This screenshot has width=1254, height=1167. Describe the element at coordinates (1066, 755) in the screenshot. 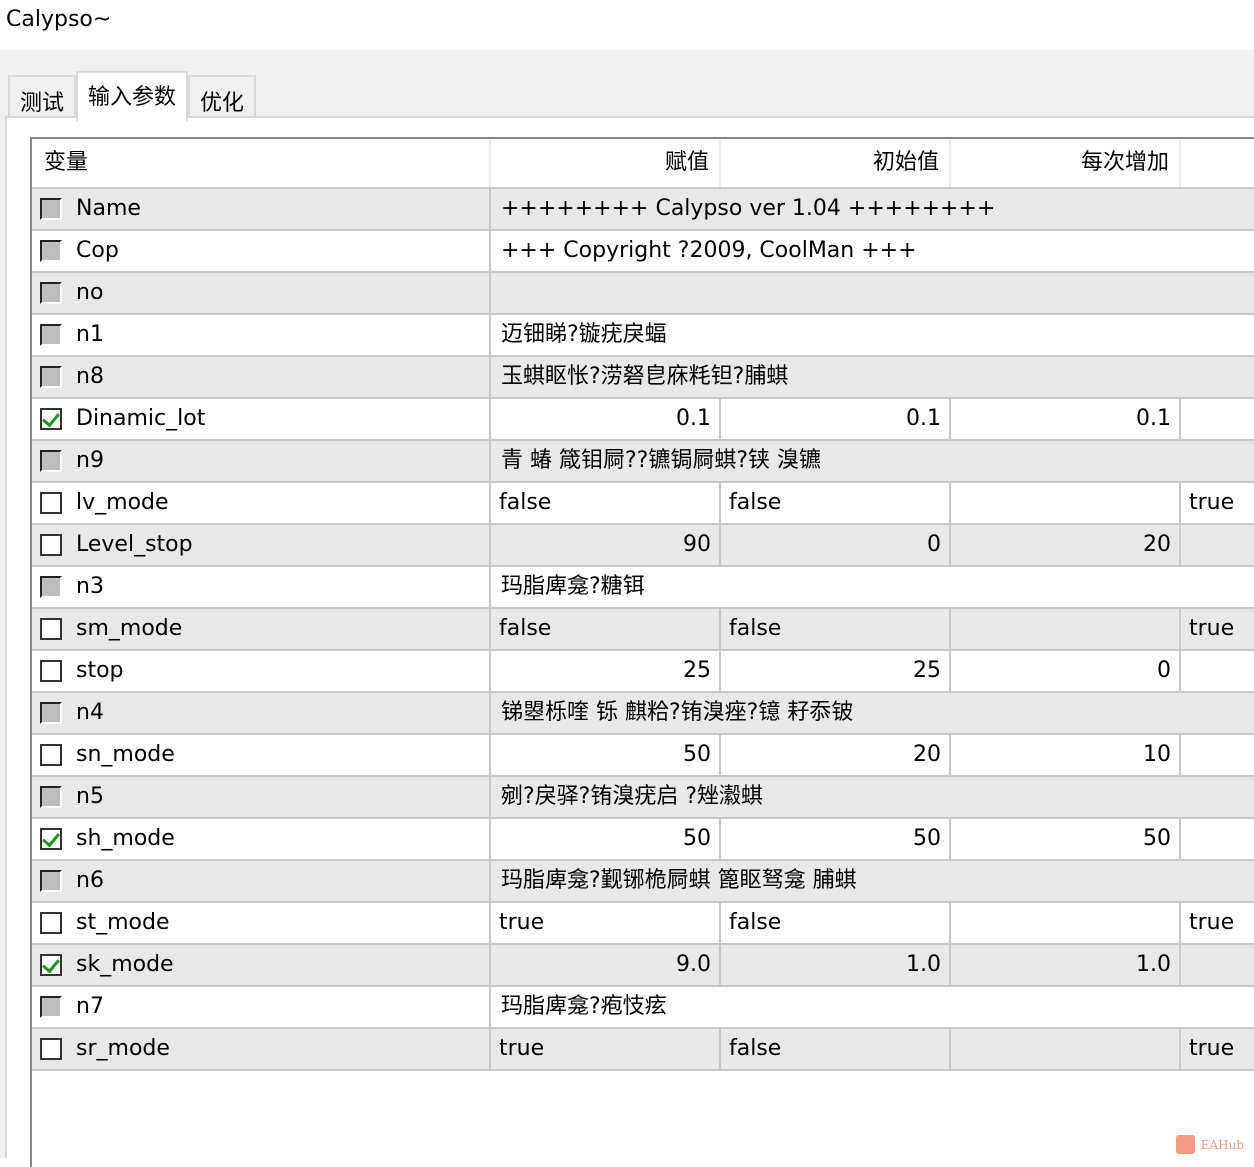

I see `step-cell: 10` at that location.